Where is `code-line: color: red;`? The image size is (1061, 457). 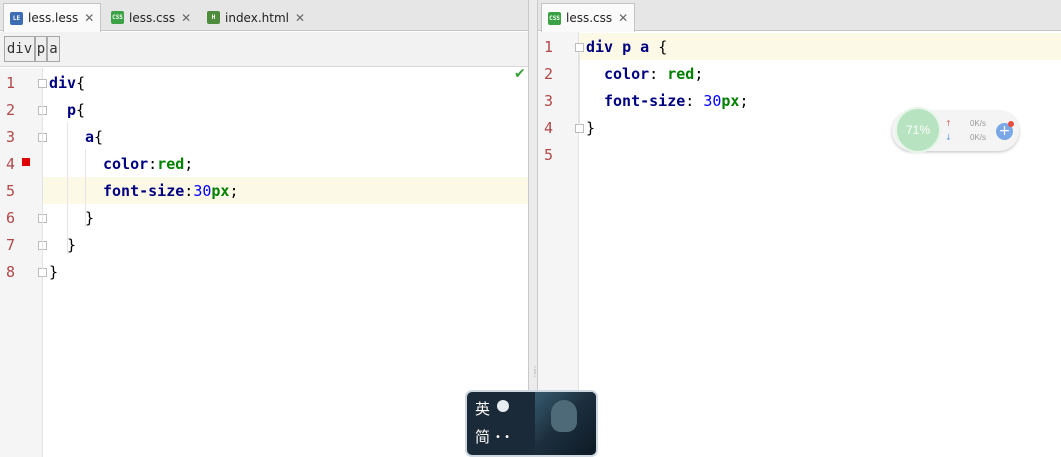 code-line: color: red; is located at coordinates (653, 74).